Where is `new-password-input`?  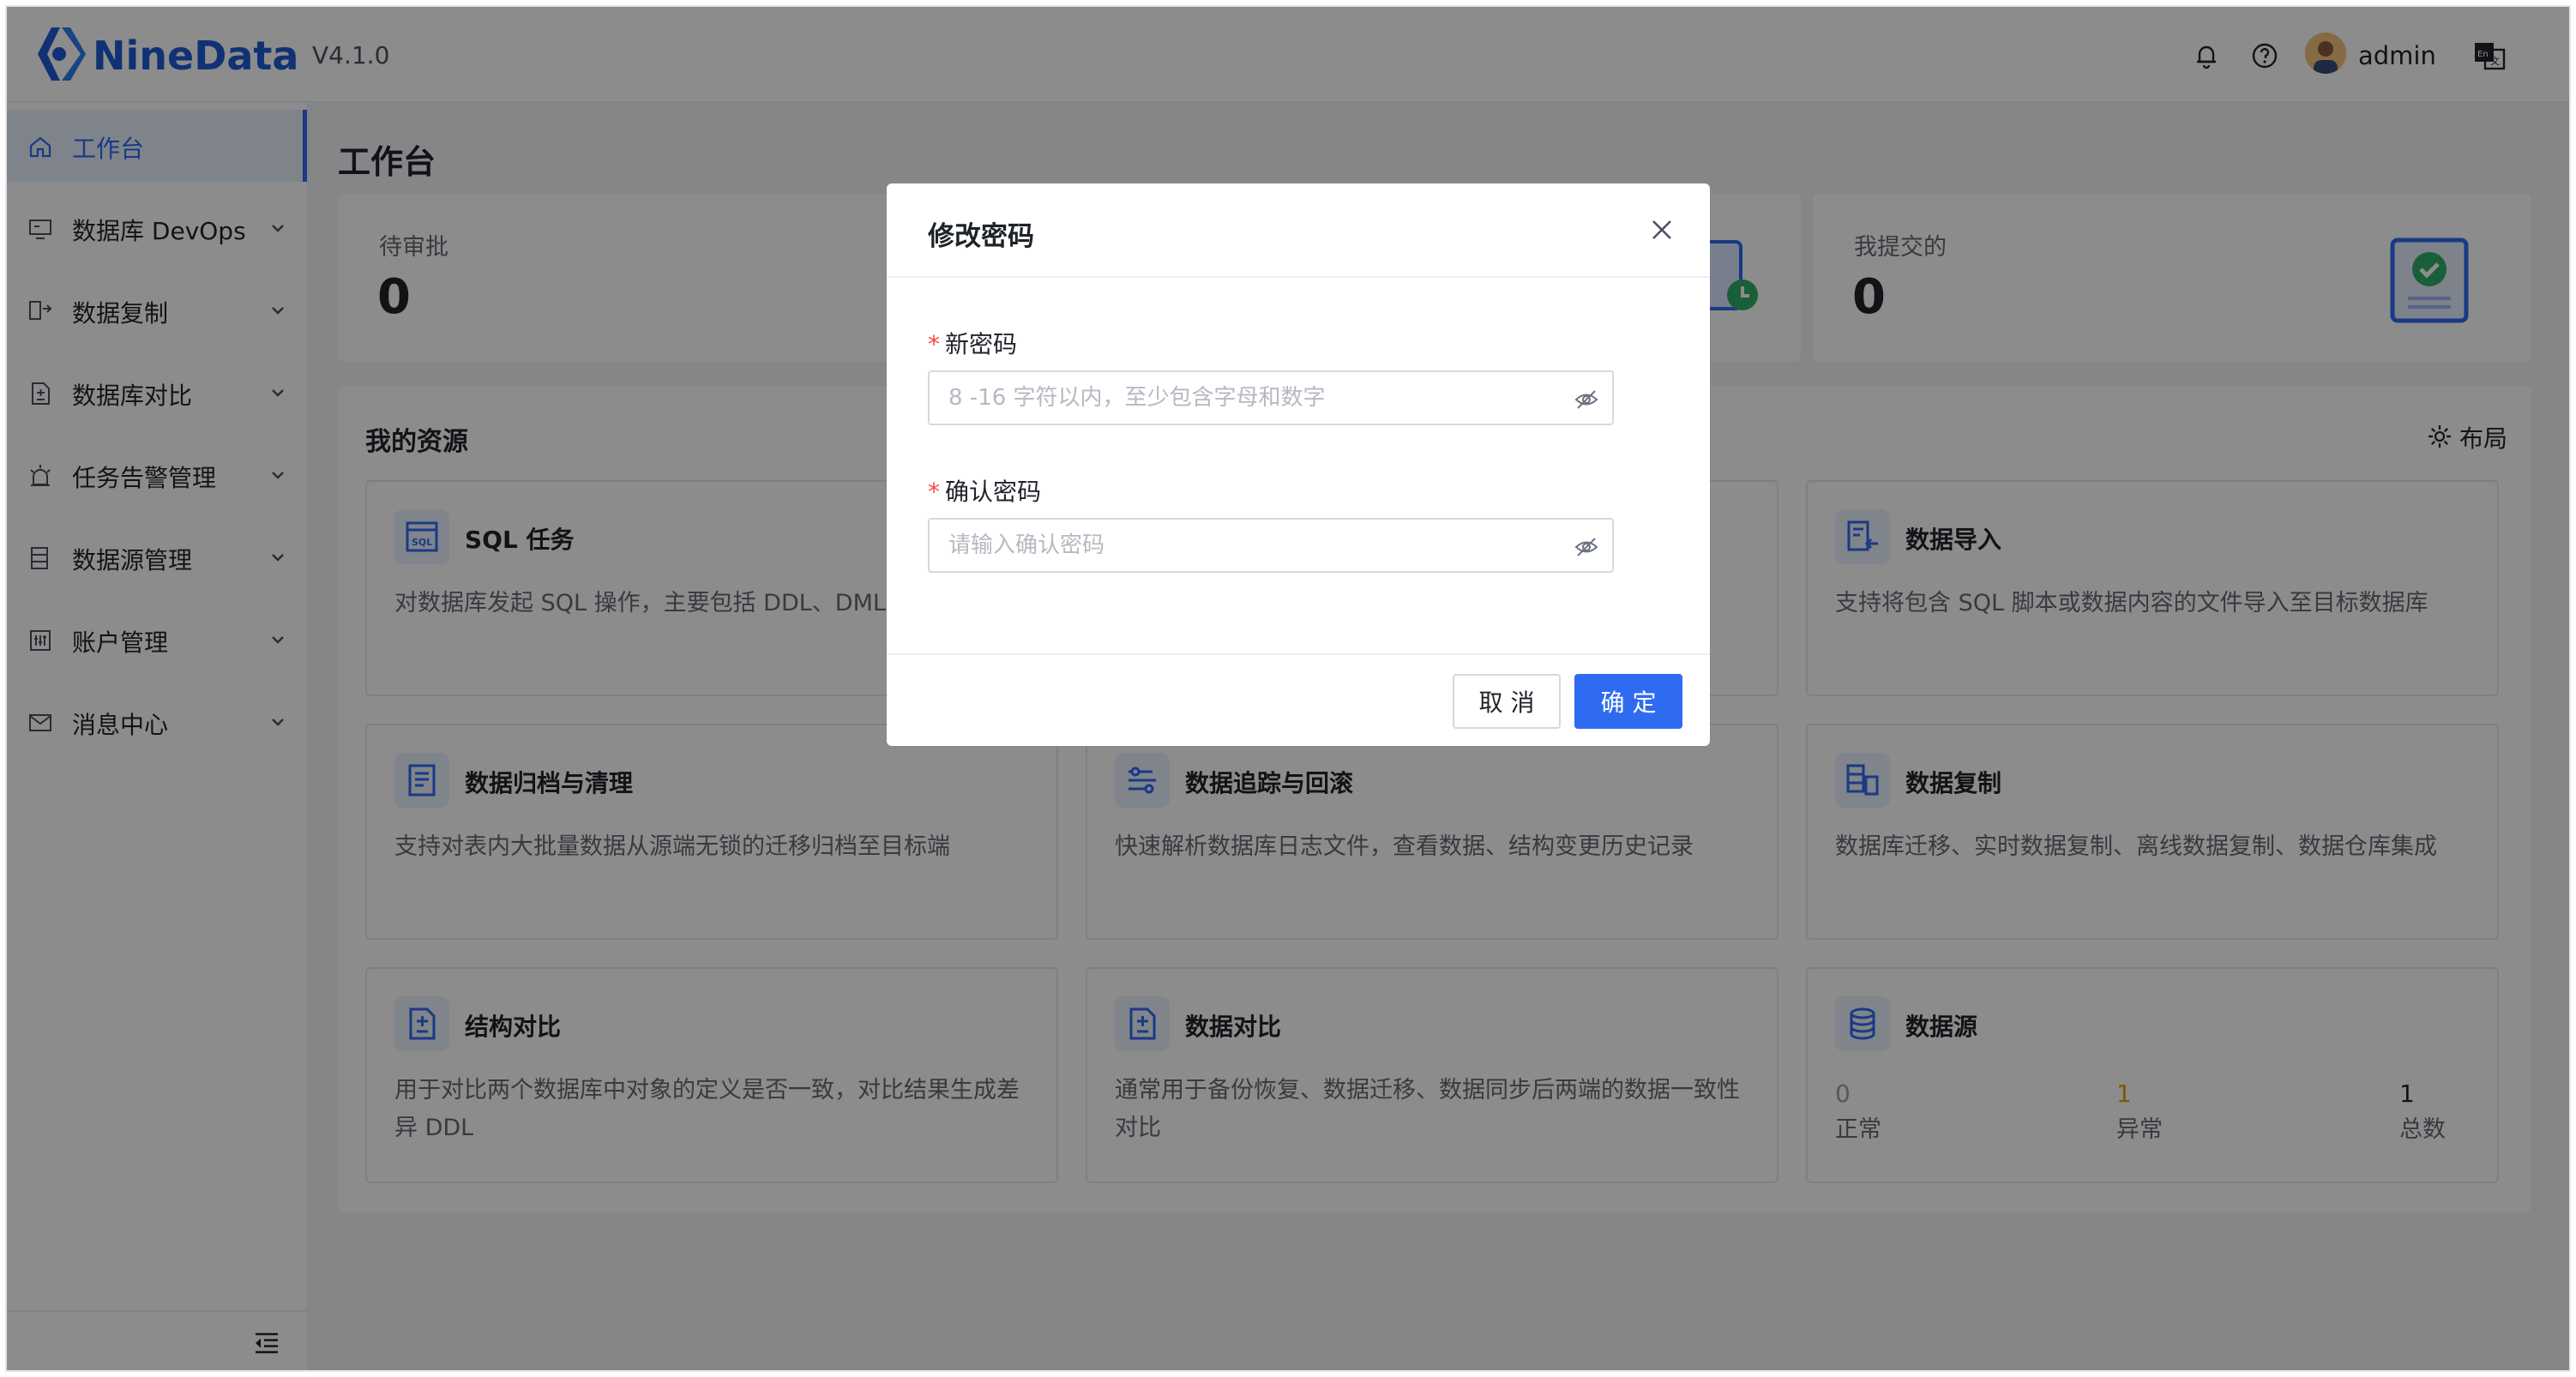 new-password-input is located at coordinates (1248, 398).